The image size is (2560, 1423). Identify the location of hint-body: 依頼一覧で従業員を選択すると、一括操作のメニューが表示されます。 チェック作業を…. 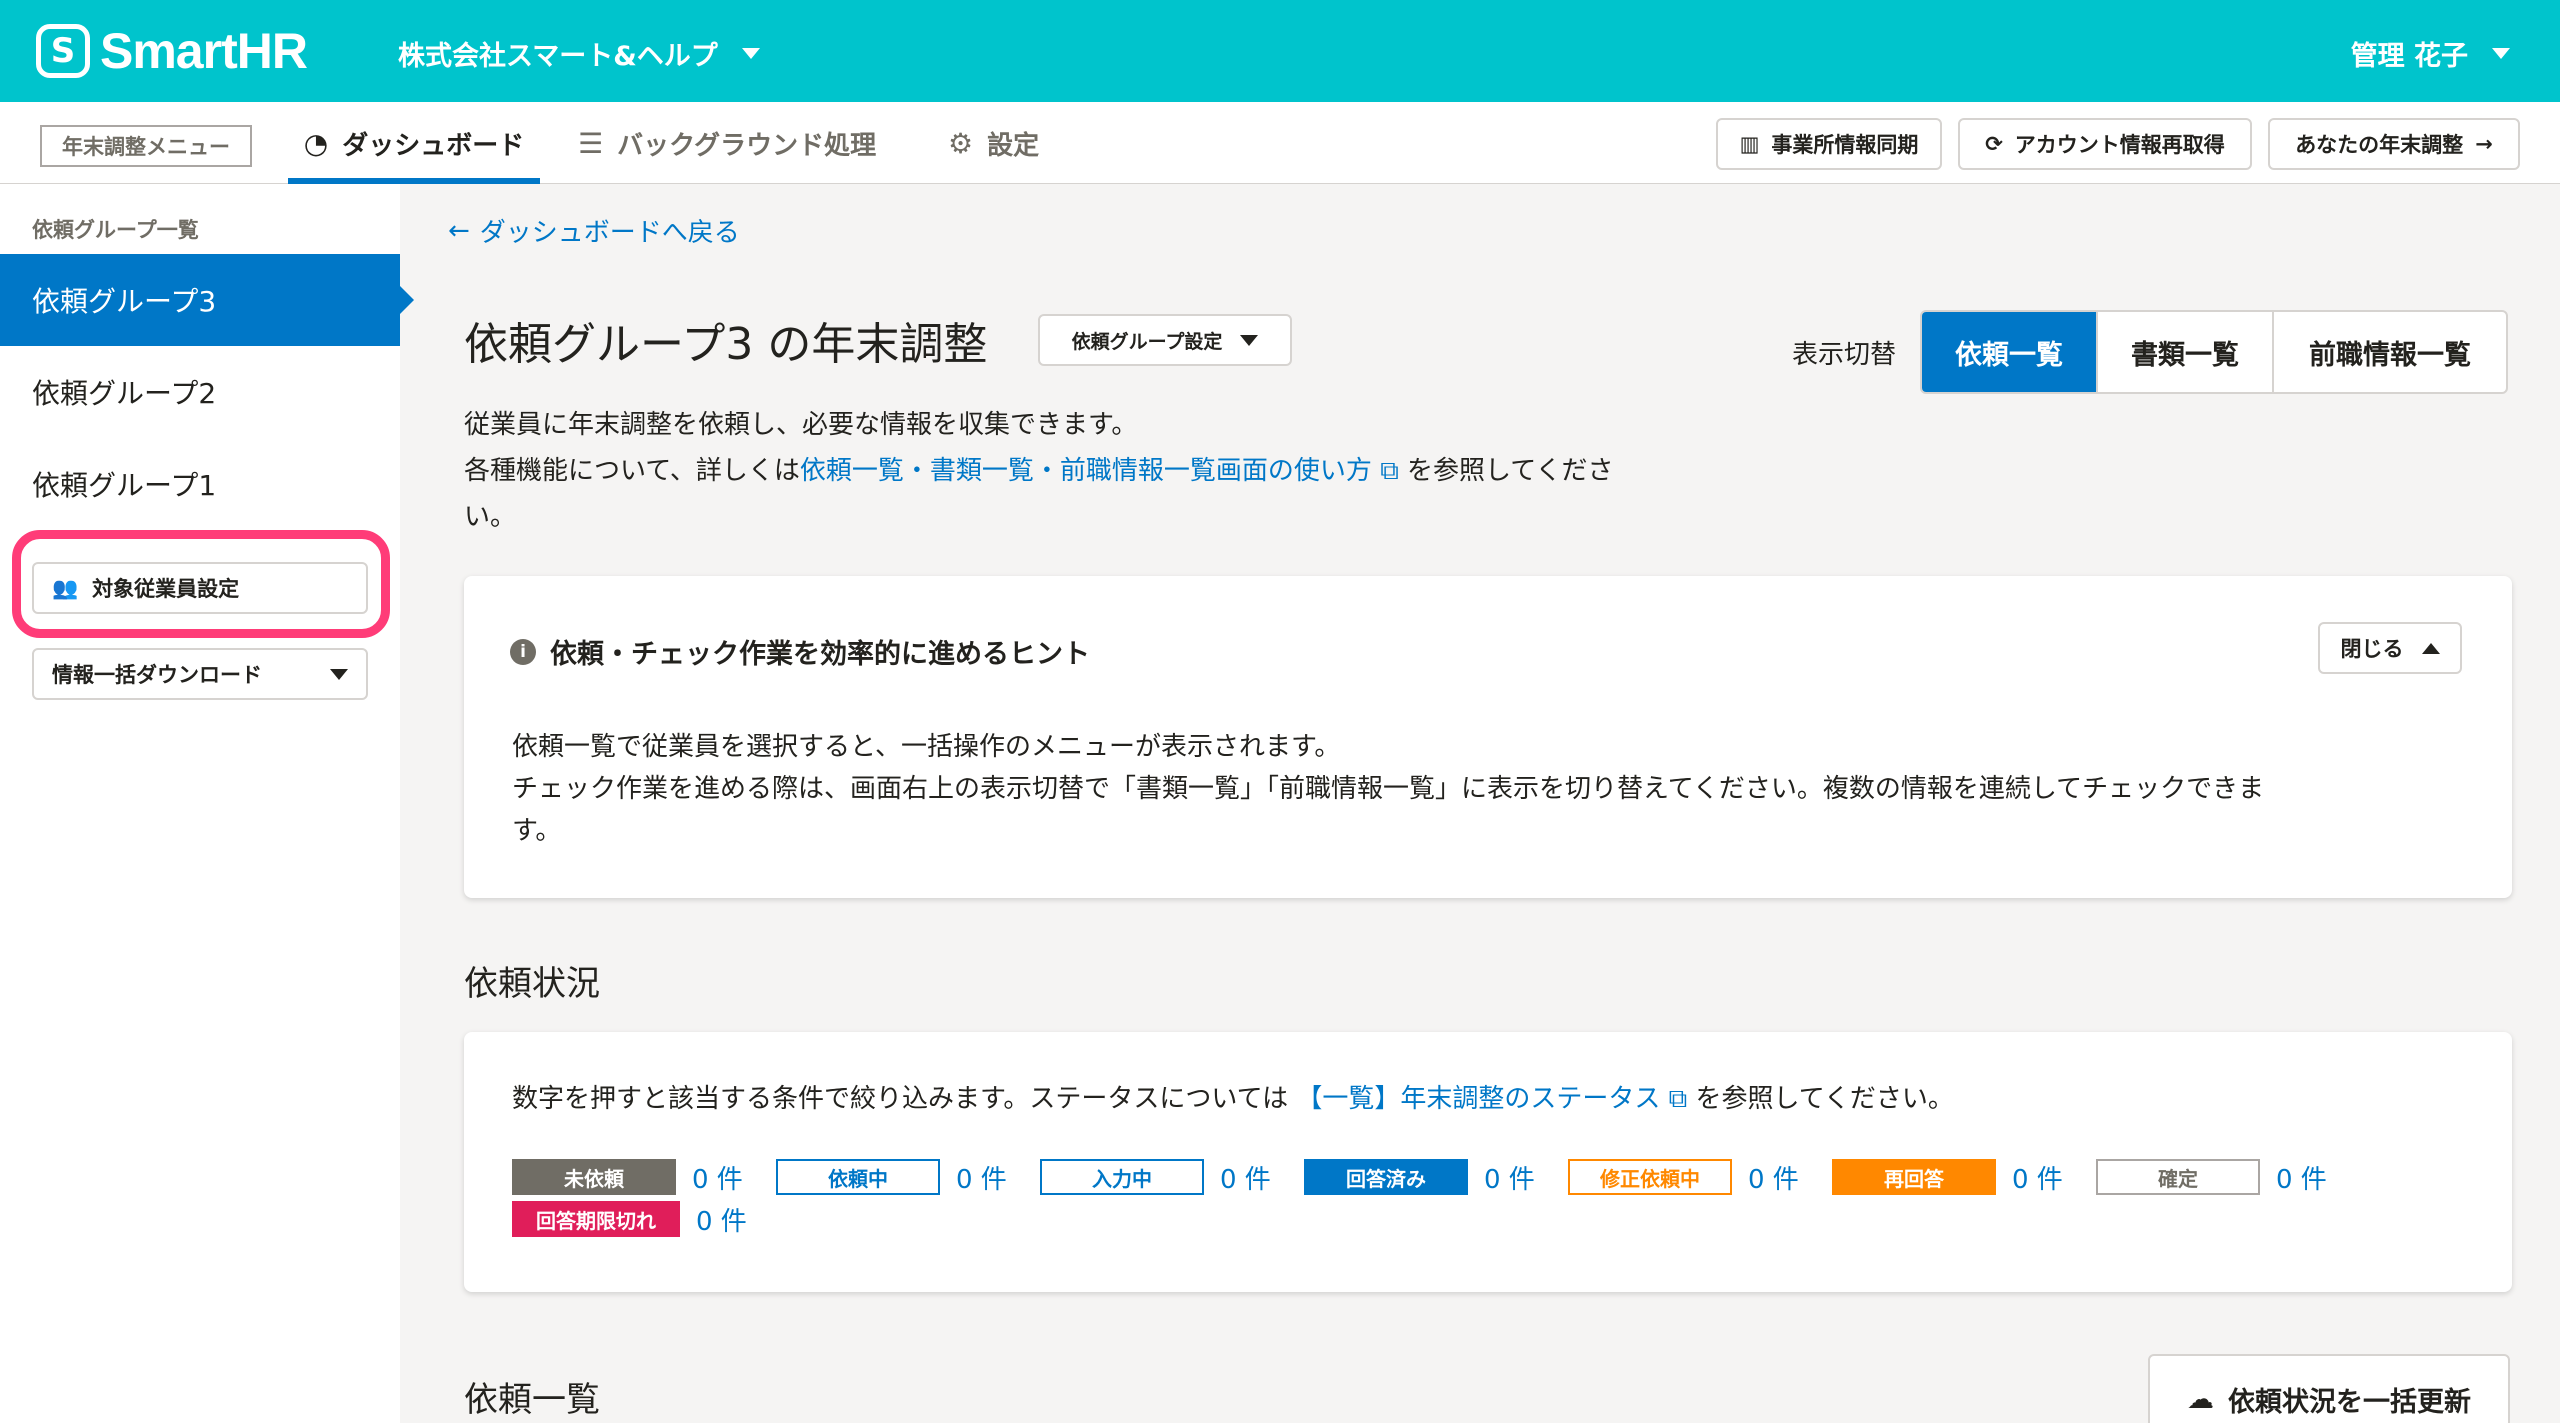
(1477, 789).